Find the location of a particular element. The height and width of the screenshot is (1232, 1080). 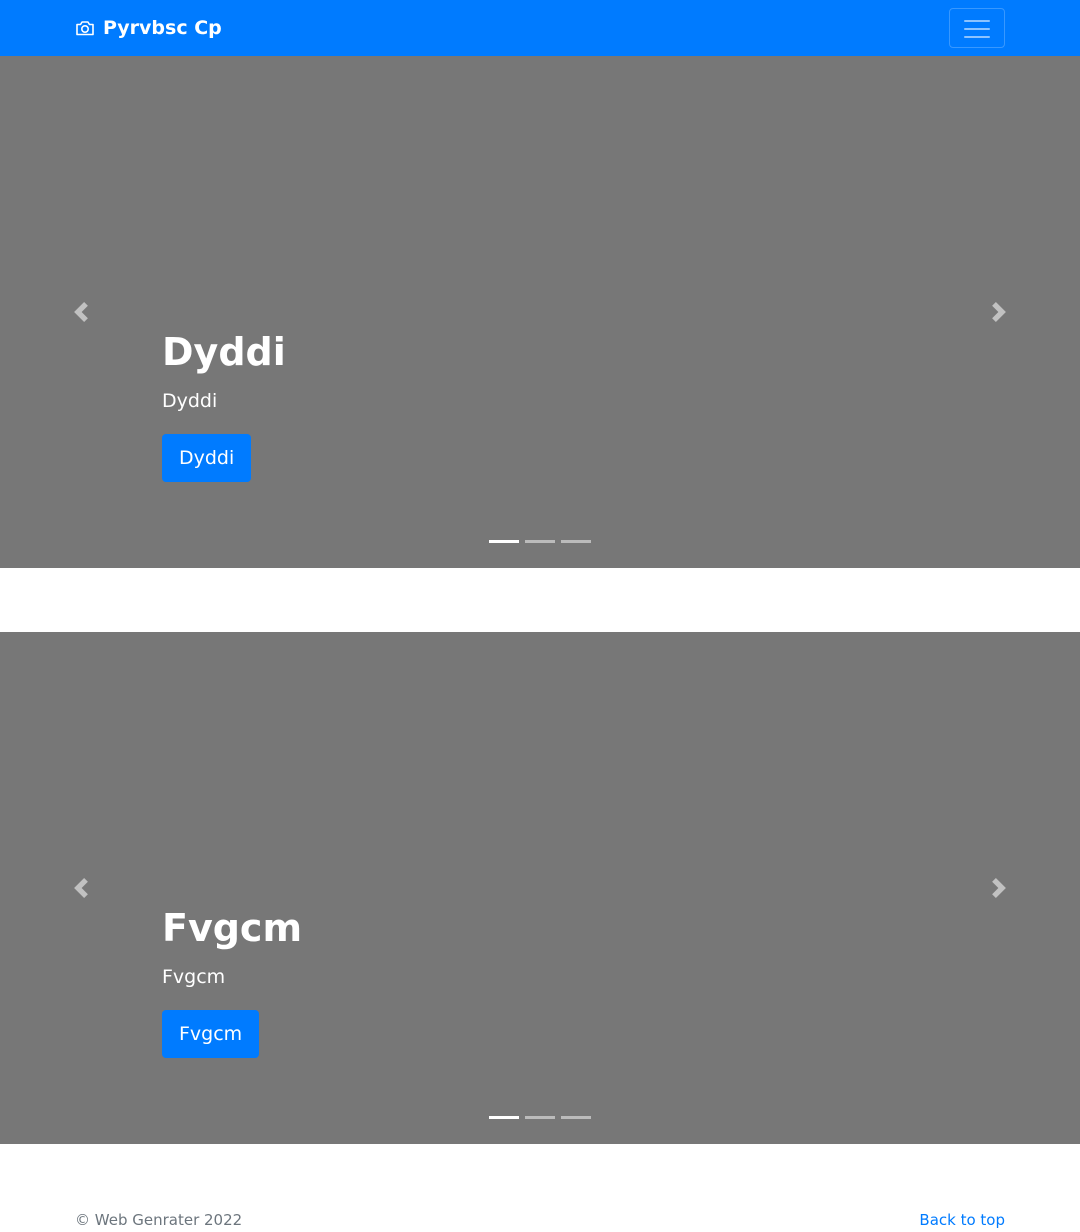

back-to-top-link: Back to top is located at coordinates (962, 1220).